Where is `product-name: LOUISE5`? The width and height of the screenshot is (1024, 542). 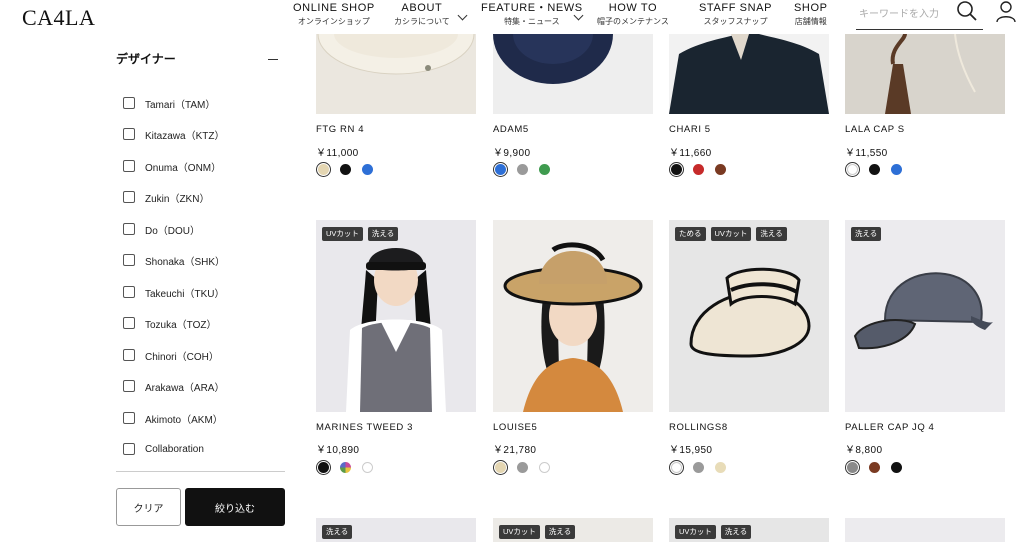
product-name: LOUISE5 is located at coordinates (515, 427).